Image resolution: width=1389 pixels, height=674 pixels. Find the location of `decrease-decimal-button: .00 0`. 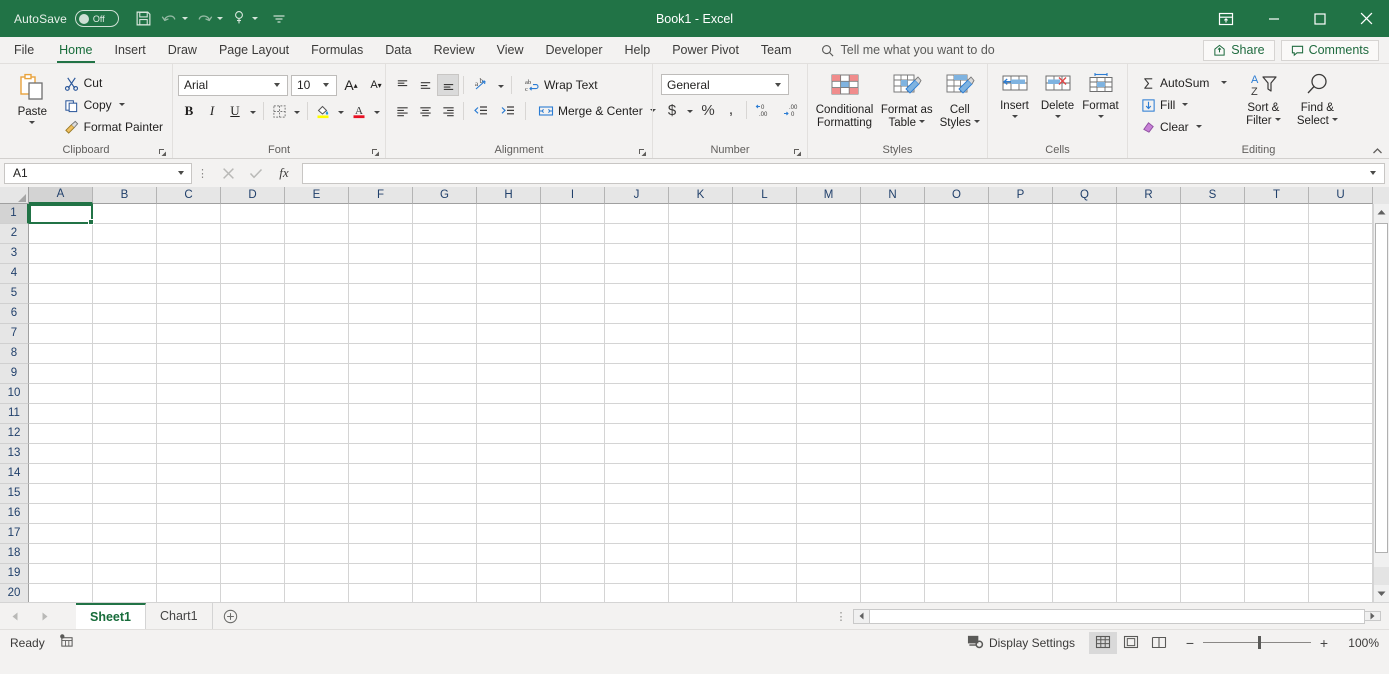

decrease-decimal-button: .00 0 is located at coordinates (791, 110).